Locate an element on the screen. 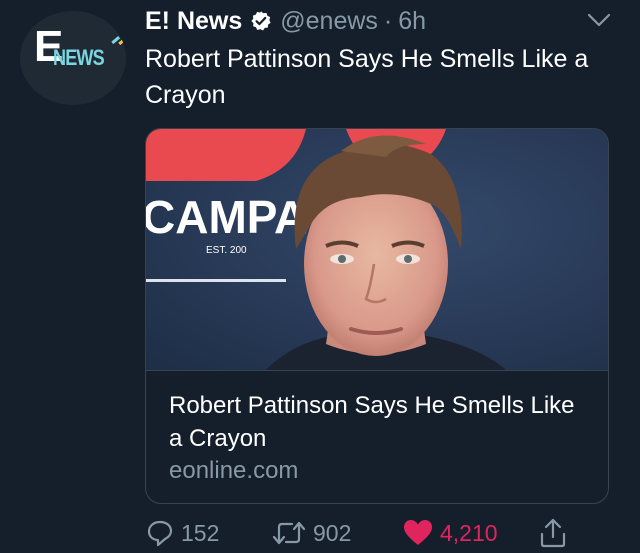 This screenshot has width=640, height=553. retweet-icon is located at coordinates (289, 533).